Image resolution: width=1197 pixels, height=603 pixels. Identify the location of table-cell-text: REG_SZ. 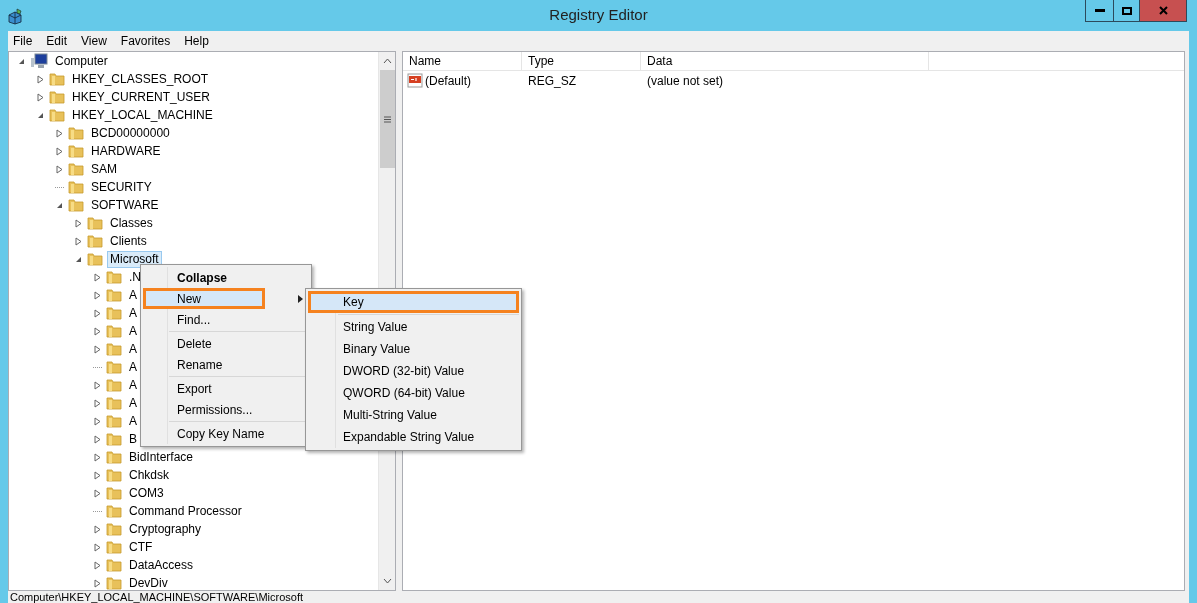
(552, 81).